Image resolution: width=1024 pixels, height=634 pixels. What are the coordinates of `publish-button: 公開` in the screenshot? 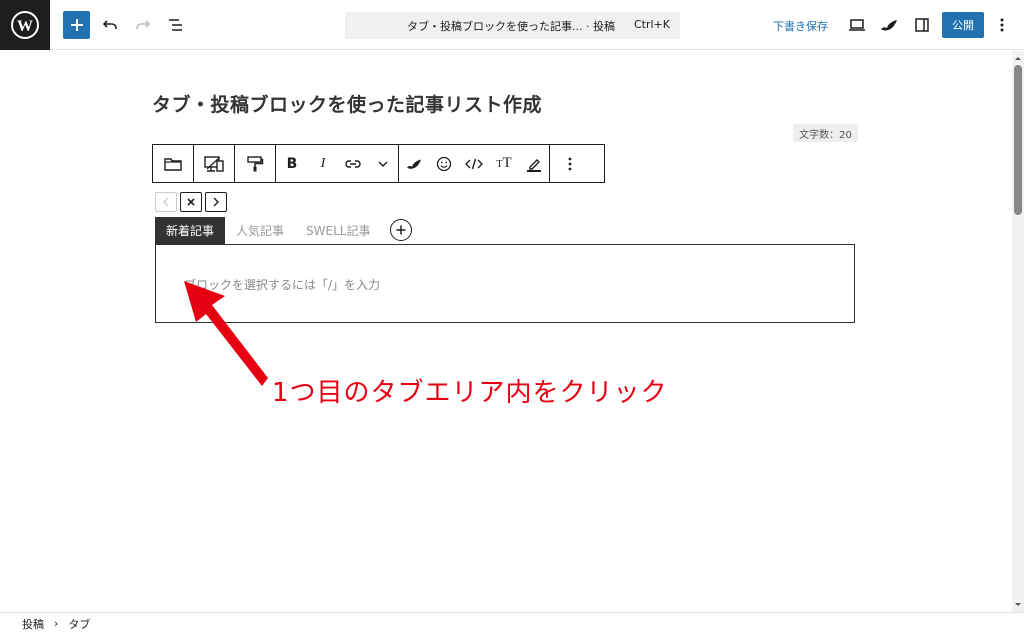 It's located at (963, 25).